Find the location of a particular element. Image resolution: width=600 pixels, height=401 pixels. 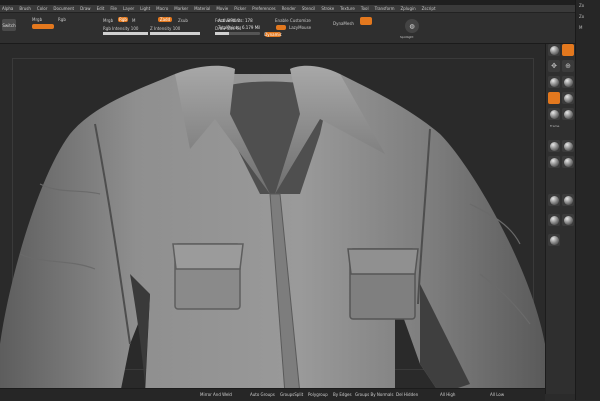

menu-item: Zplugin is located at coordinates (408, 8).